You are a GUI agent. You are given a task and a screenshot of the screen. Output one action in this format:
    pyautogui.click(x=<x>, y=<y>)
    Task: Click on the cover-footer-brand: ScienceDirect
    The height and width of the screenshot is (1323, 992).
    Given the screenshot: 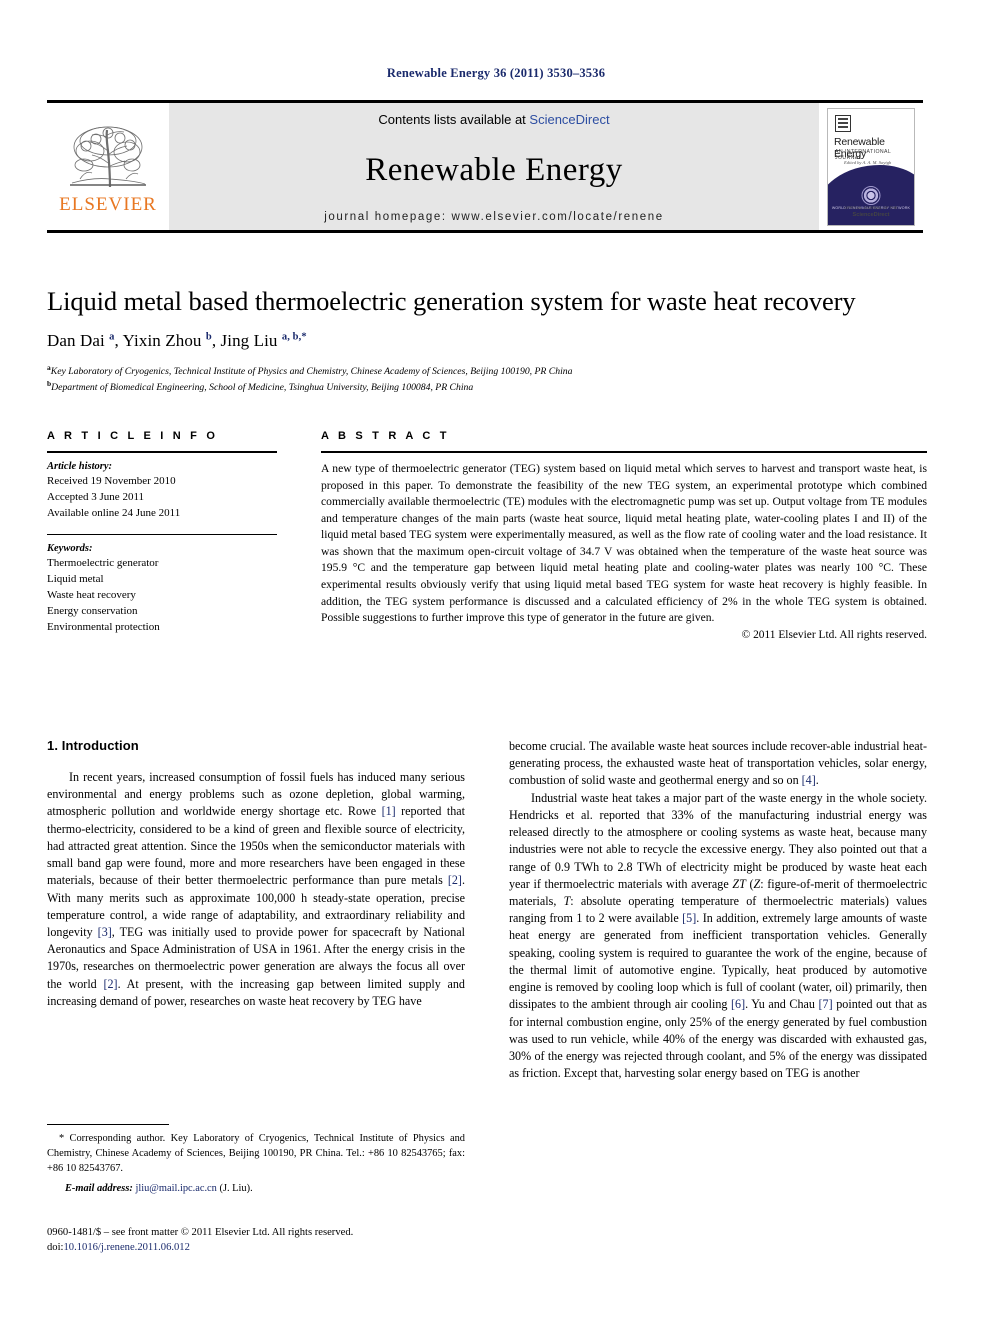 What is the action you would take?
    pyautogui.click(x=871, y=215)
    